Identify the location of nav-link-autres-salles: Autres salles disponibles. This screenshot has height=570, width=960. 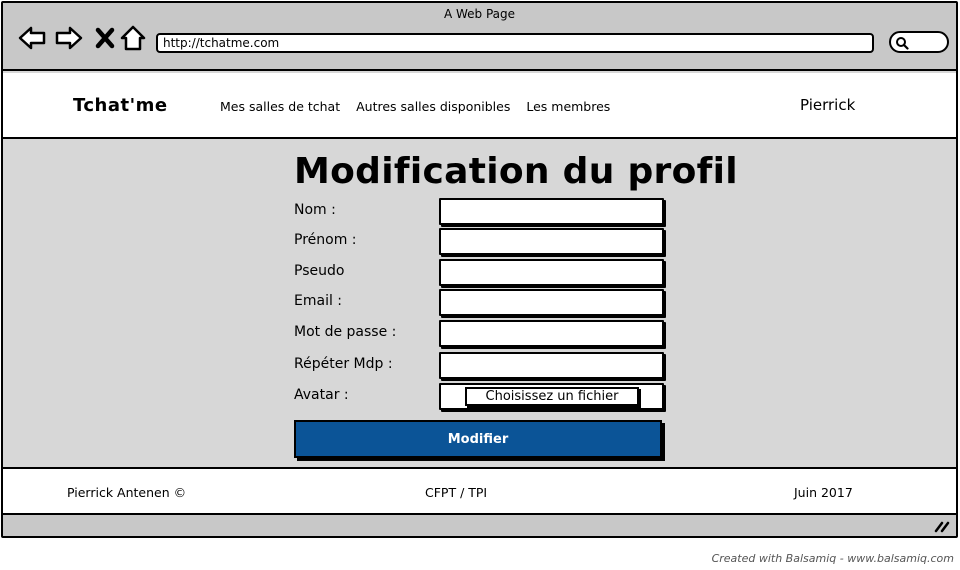
(433, 106).